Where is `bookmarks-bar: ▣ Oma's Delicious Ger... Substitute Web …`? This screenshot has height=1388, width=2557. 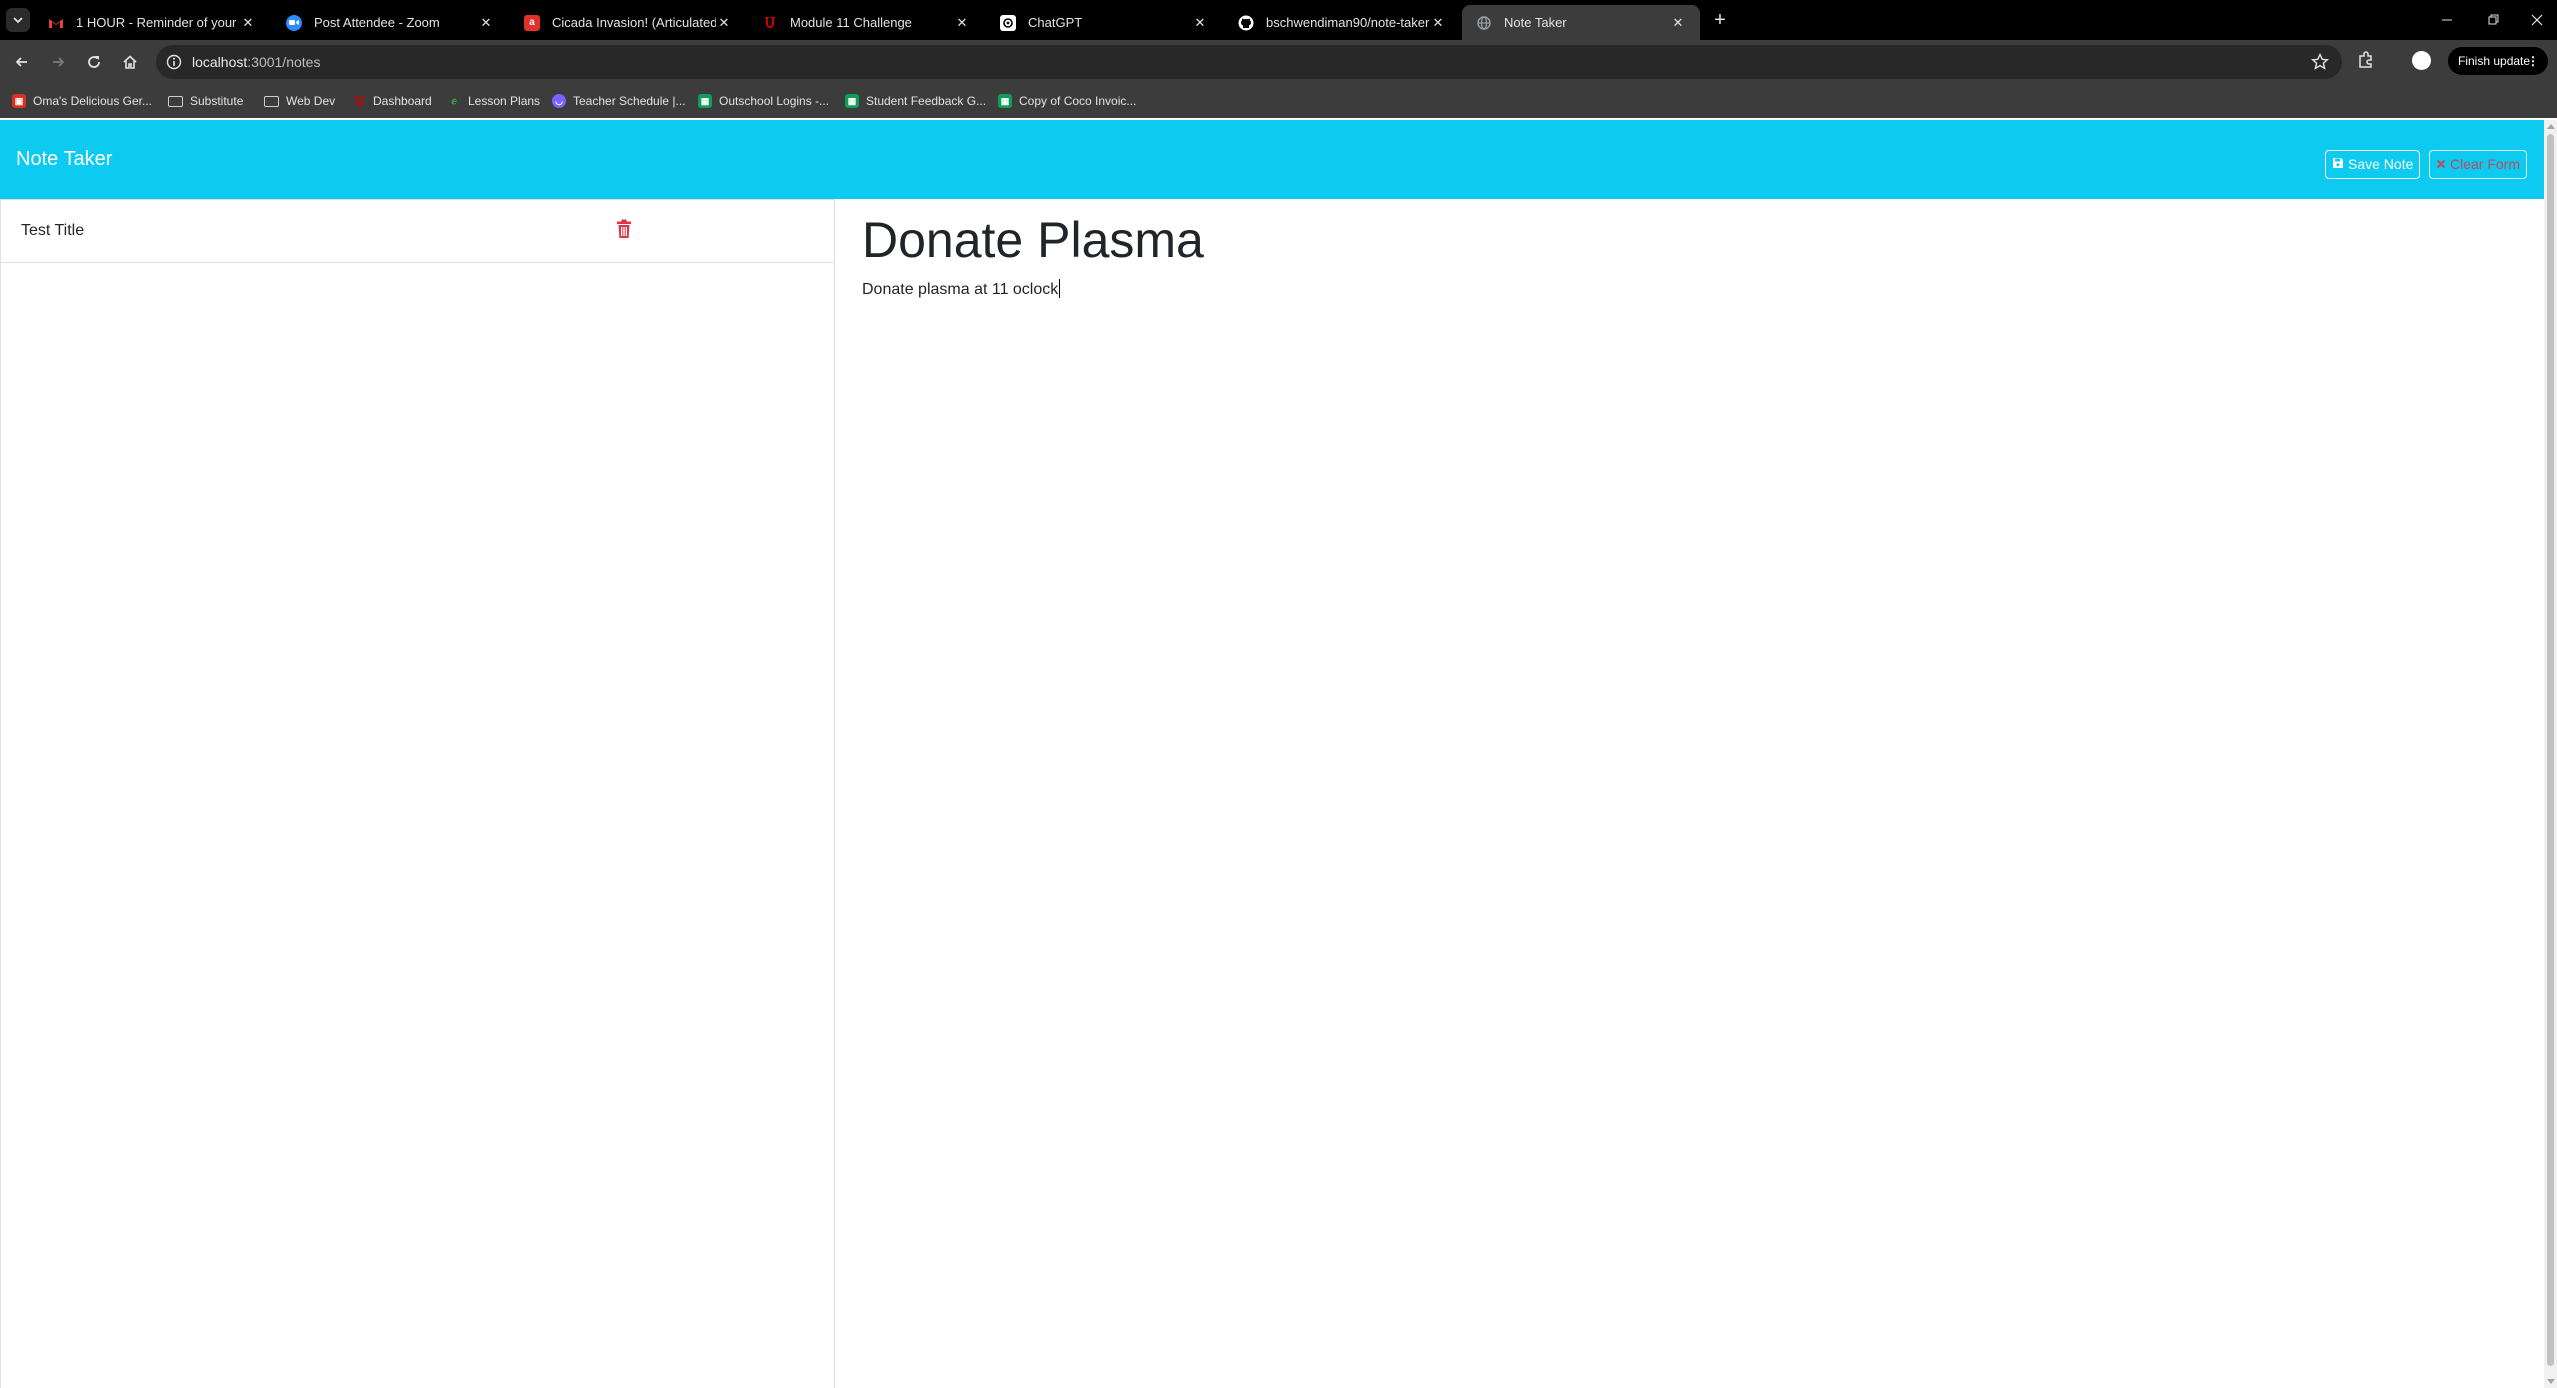
bookmarks-bar: ▣ Oma's Delicious Ger... Substitute Web … is located at coordinates (1278, 101).